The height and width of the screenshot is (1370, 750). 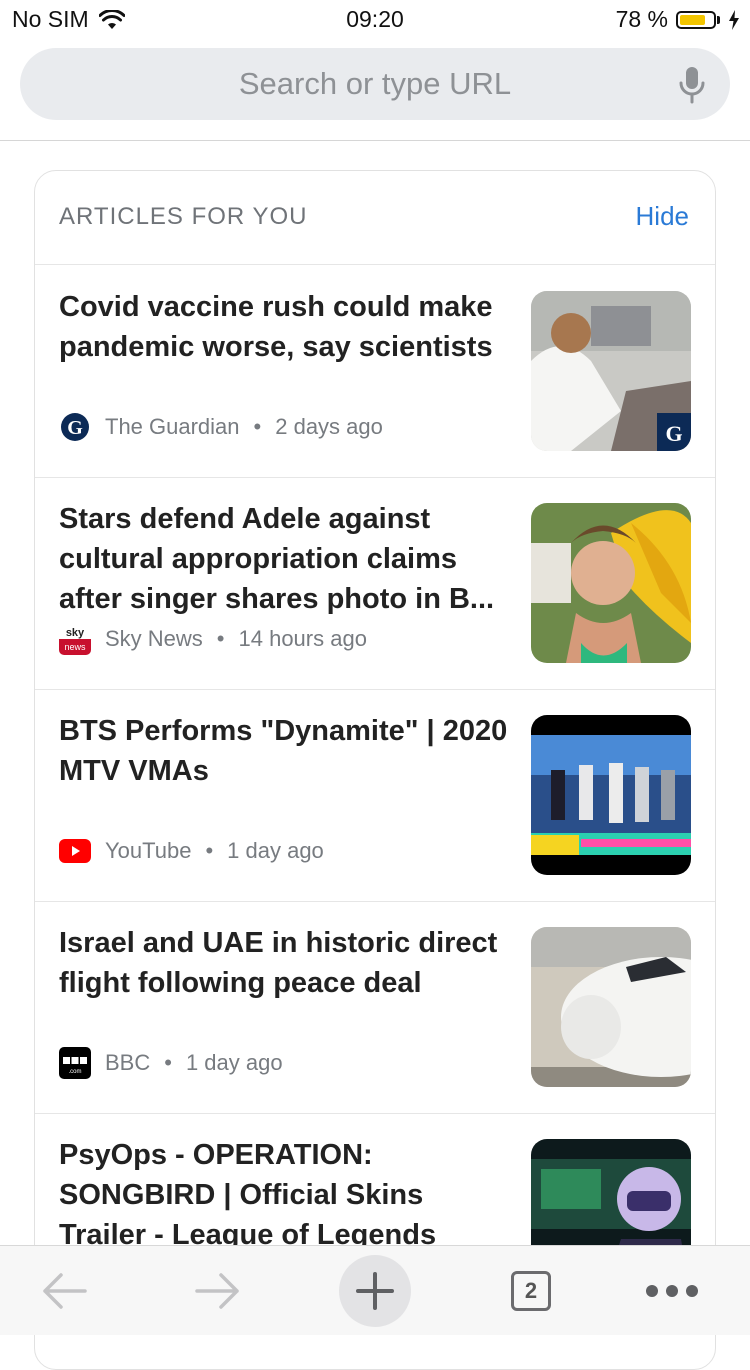 I want to click on article-source: The Guardian, so click(x=172, y=426).